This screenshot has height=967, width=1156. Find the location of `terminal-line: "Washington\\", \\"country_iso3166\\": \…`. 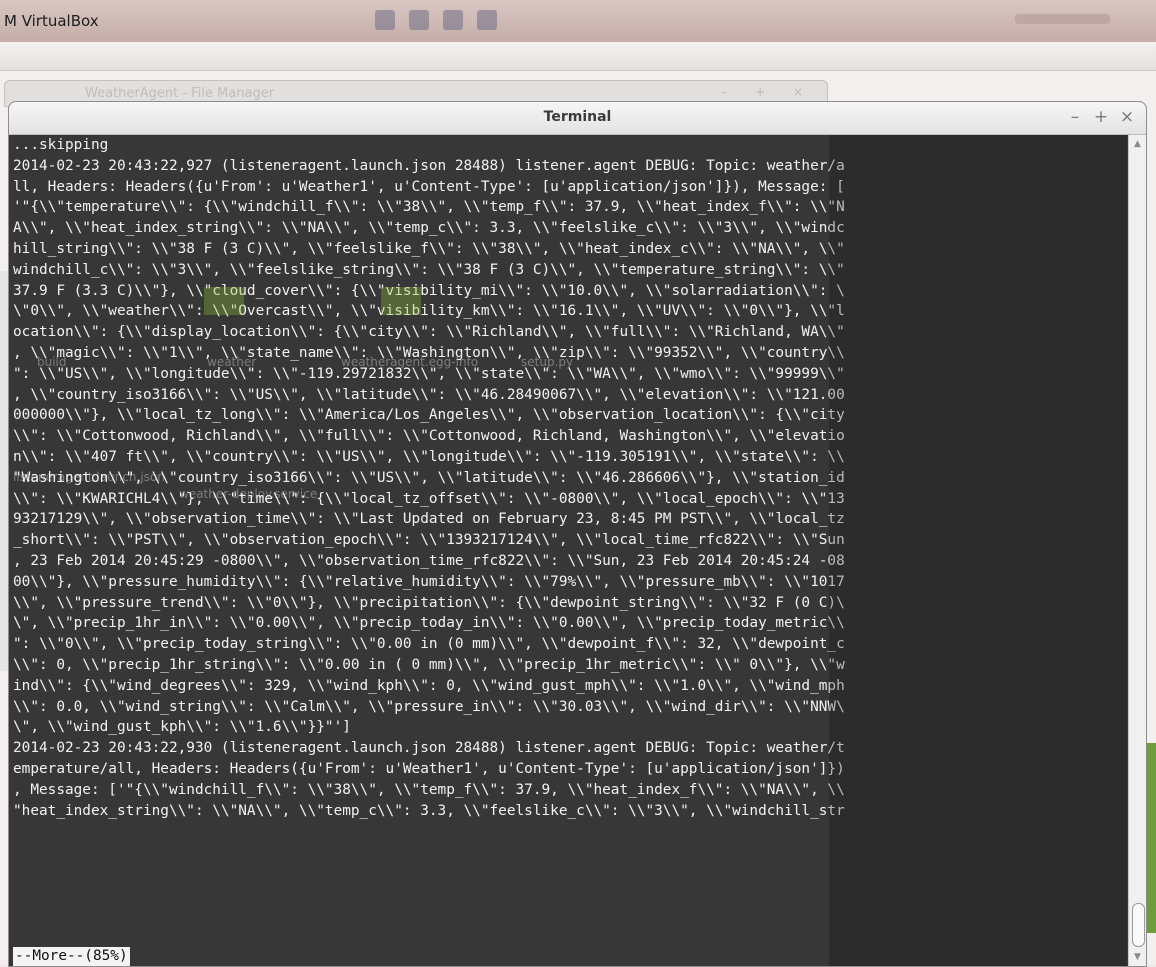

terminal-line: "Washington\\", \\"country_iso3166\\": \… is located at coordinates (429, 477).